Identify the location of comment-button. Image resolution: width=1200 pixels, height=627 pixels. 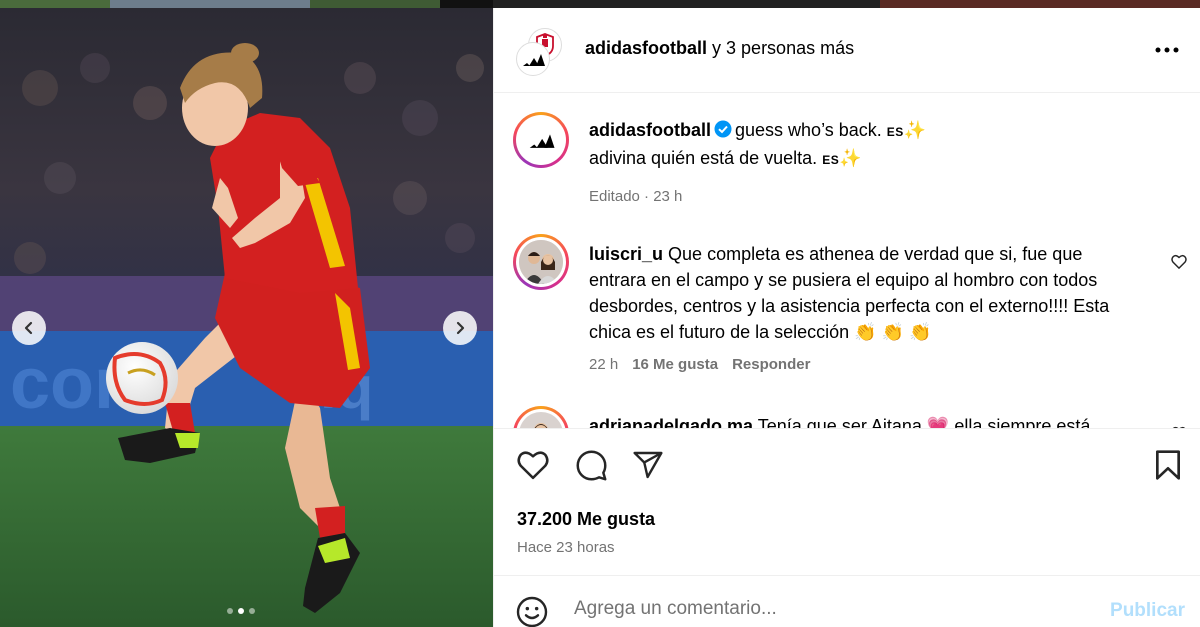
(591, 468).